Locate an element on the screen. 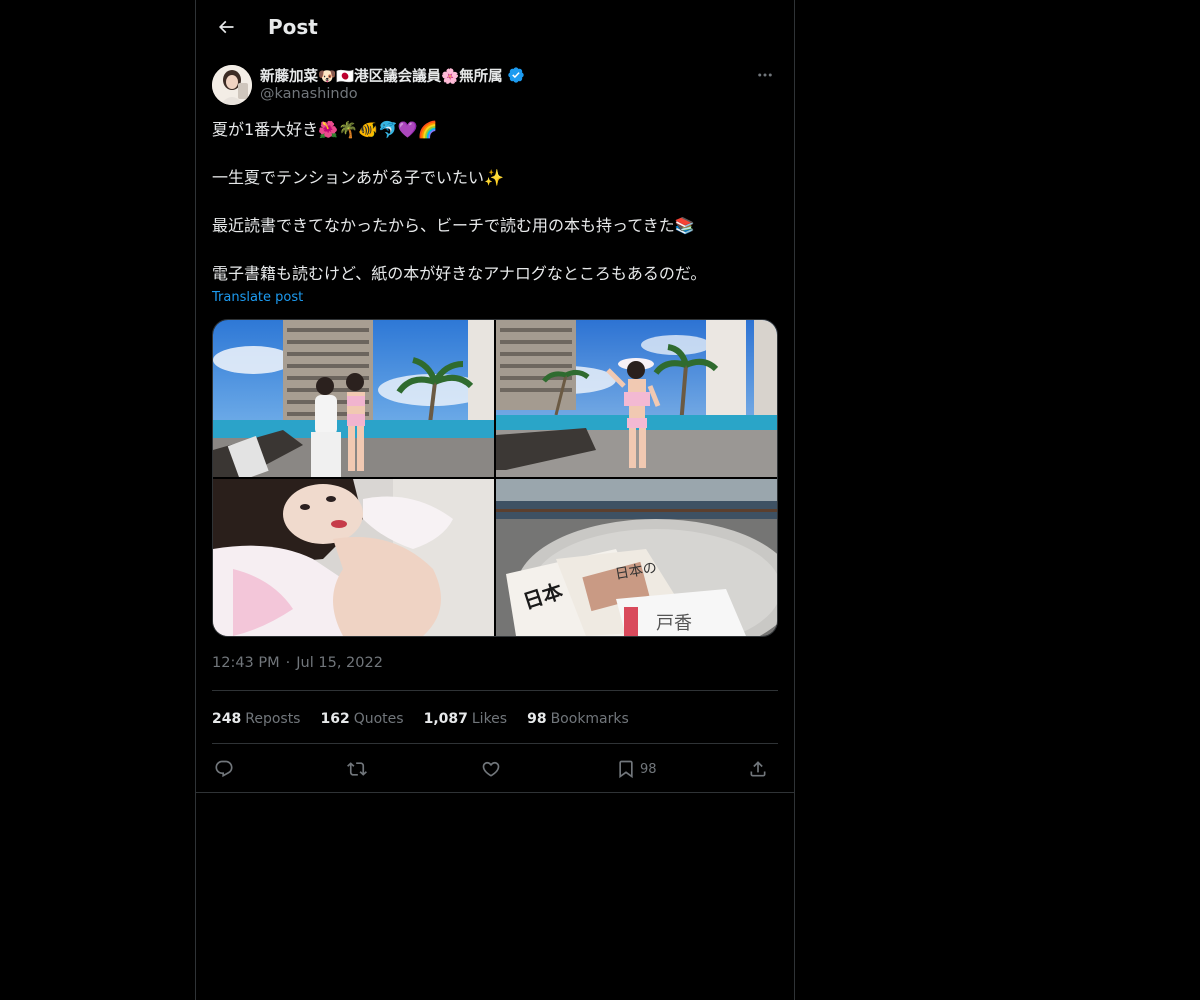 The height and width of the screenshot is (1000, 1200). like-button is located at coordinates (491, 769).